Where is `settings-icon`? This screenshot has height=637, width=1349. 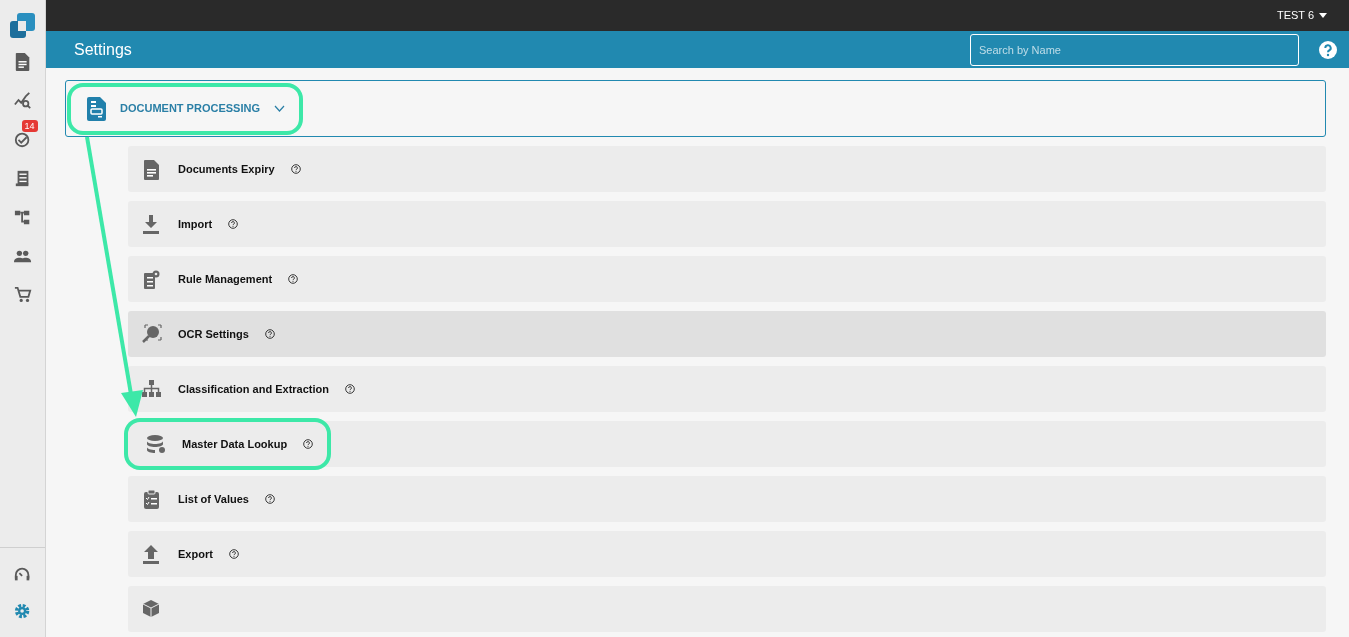 settings-icon is located at coordinates (22, 611).